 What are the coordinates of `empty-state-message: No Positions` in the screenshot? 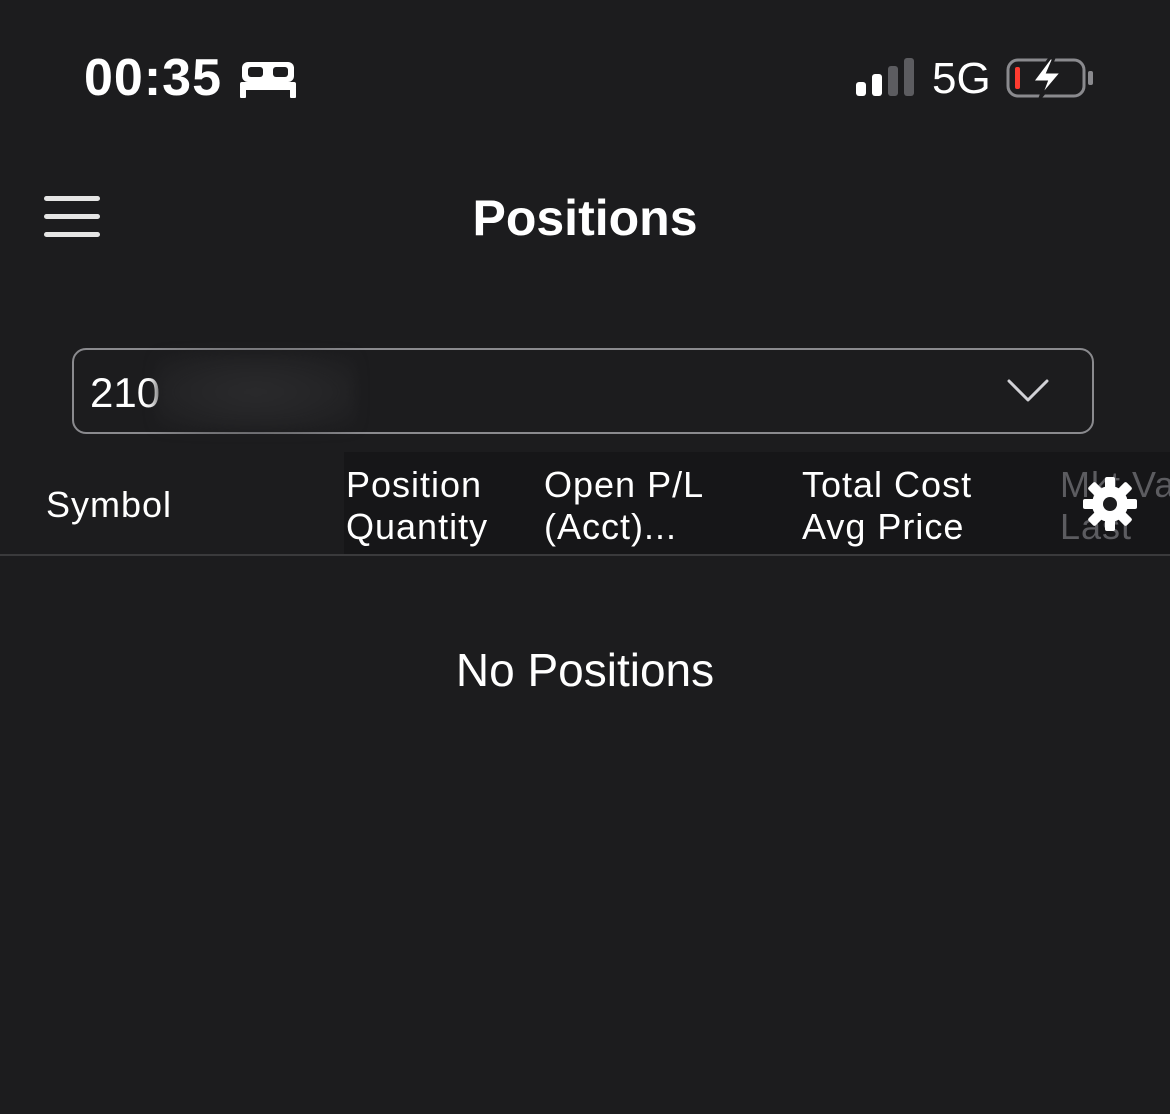 It's located at (585, 670).